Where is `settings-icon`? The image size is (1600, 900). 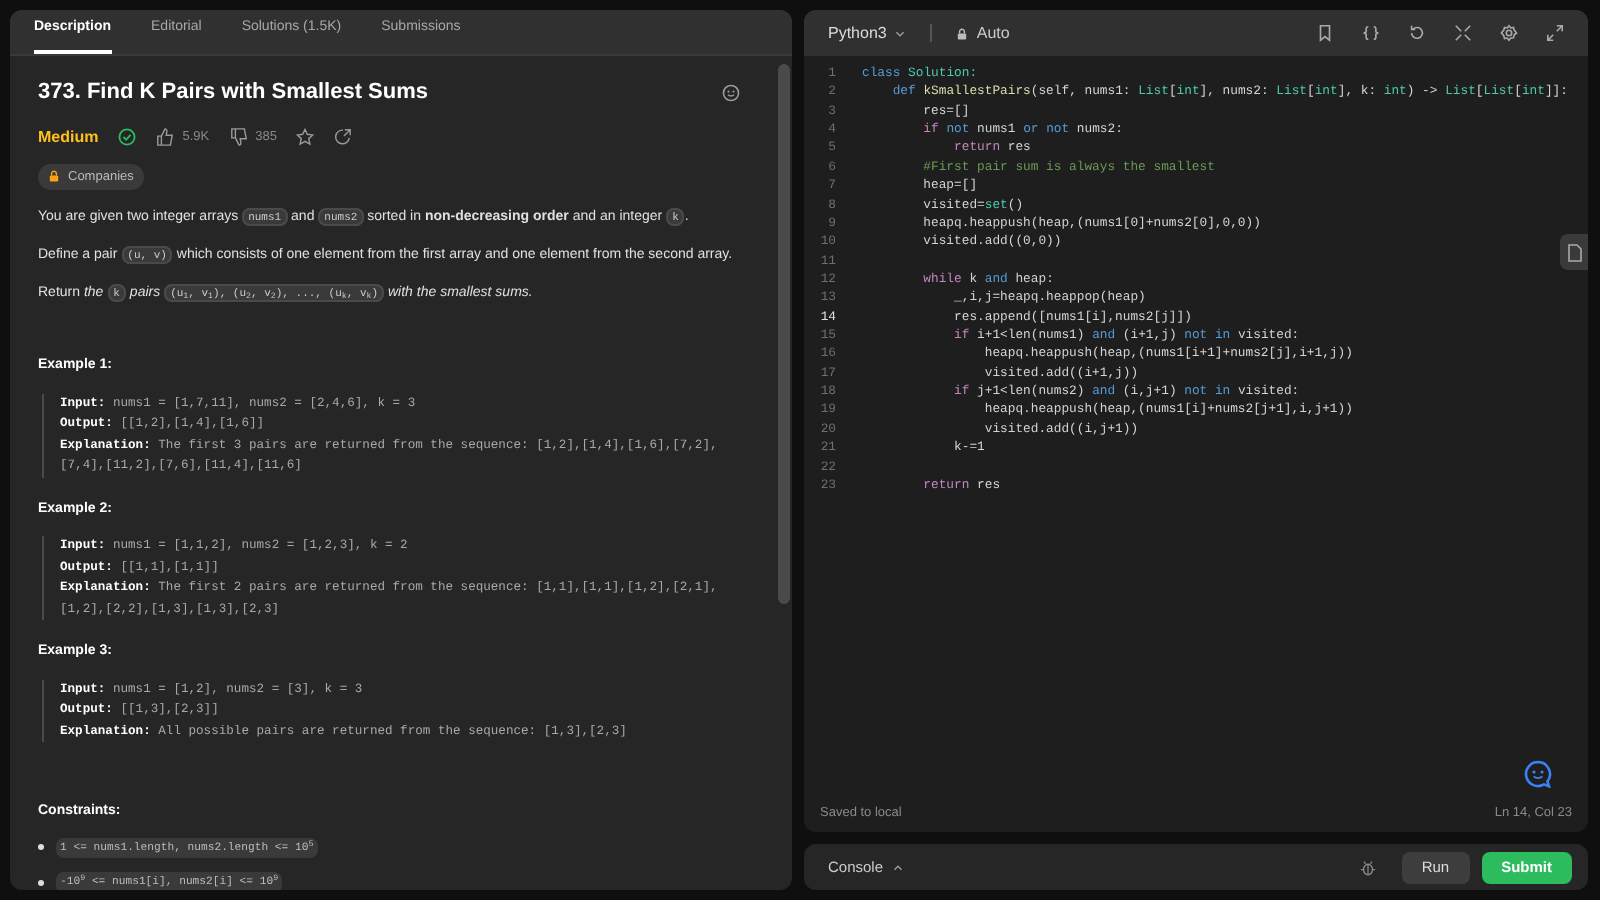
settings-icon is located at coordinates (1509, 33).